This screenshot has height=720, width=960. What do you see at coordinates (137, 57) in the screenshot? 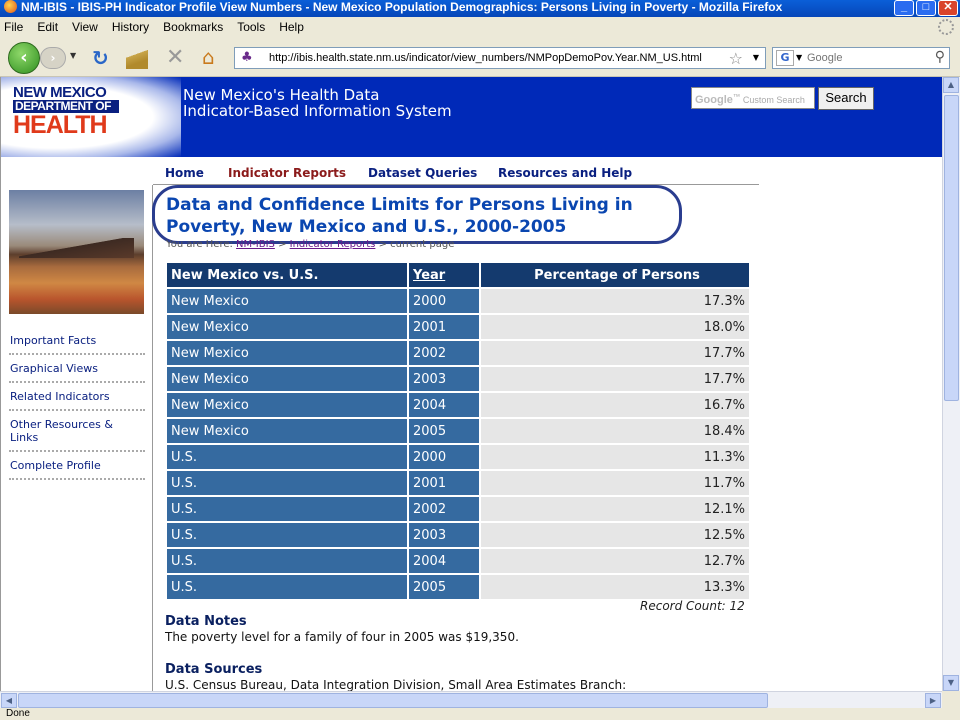
I see `clear-broom-icon` at bounding box center [137, 57].